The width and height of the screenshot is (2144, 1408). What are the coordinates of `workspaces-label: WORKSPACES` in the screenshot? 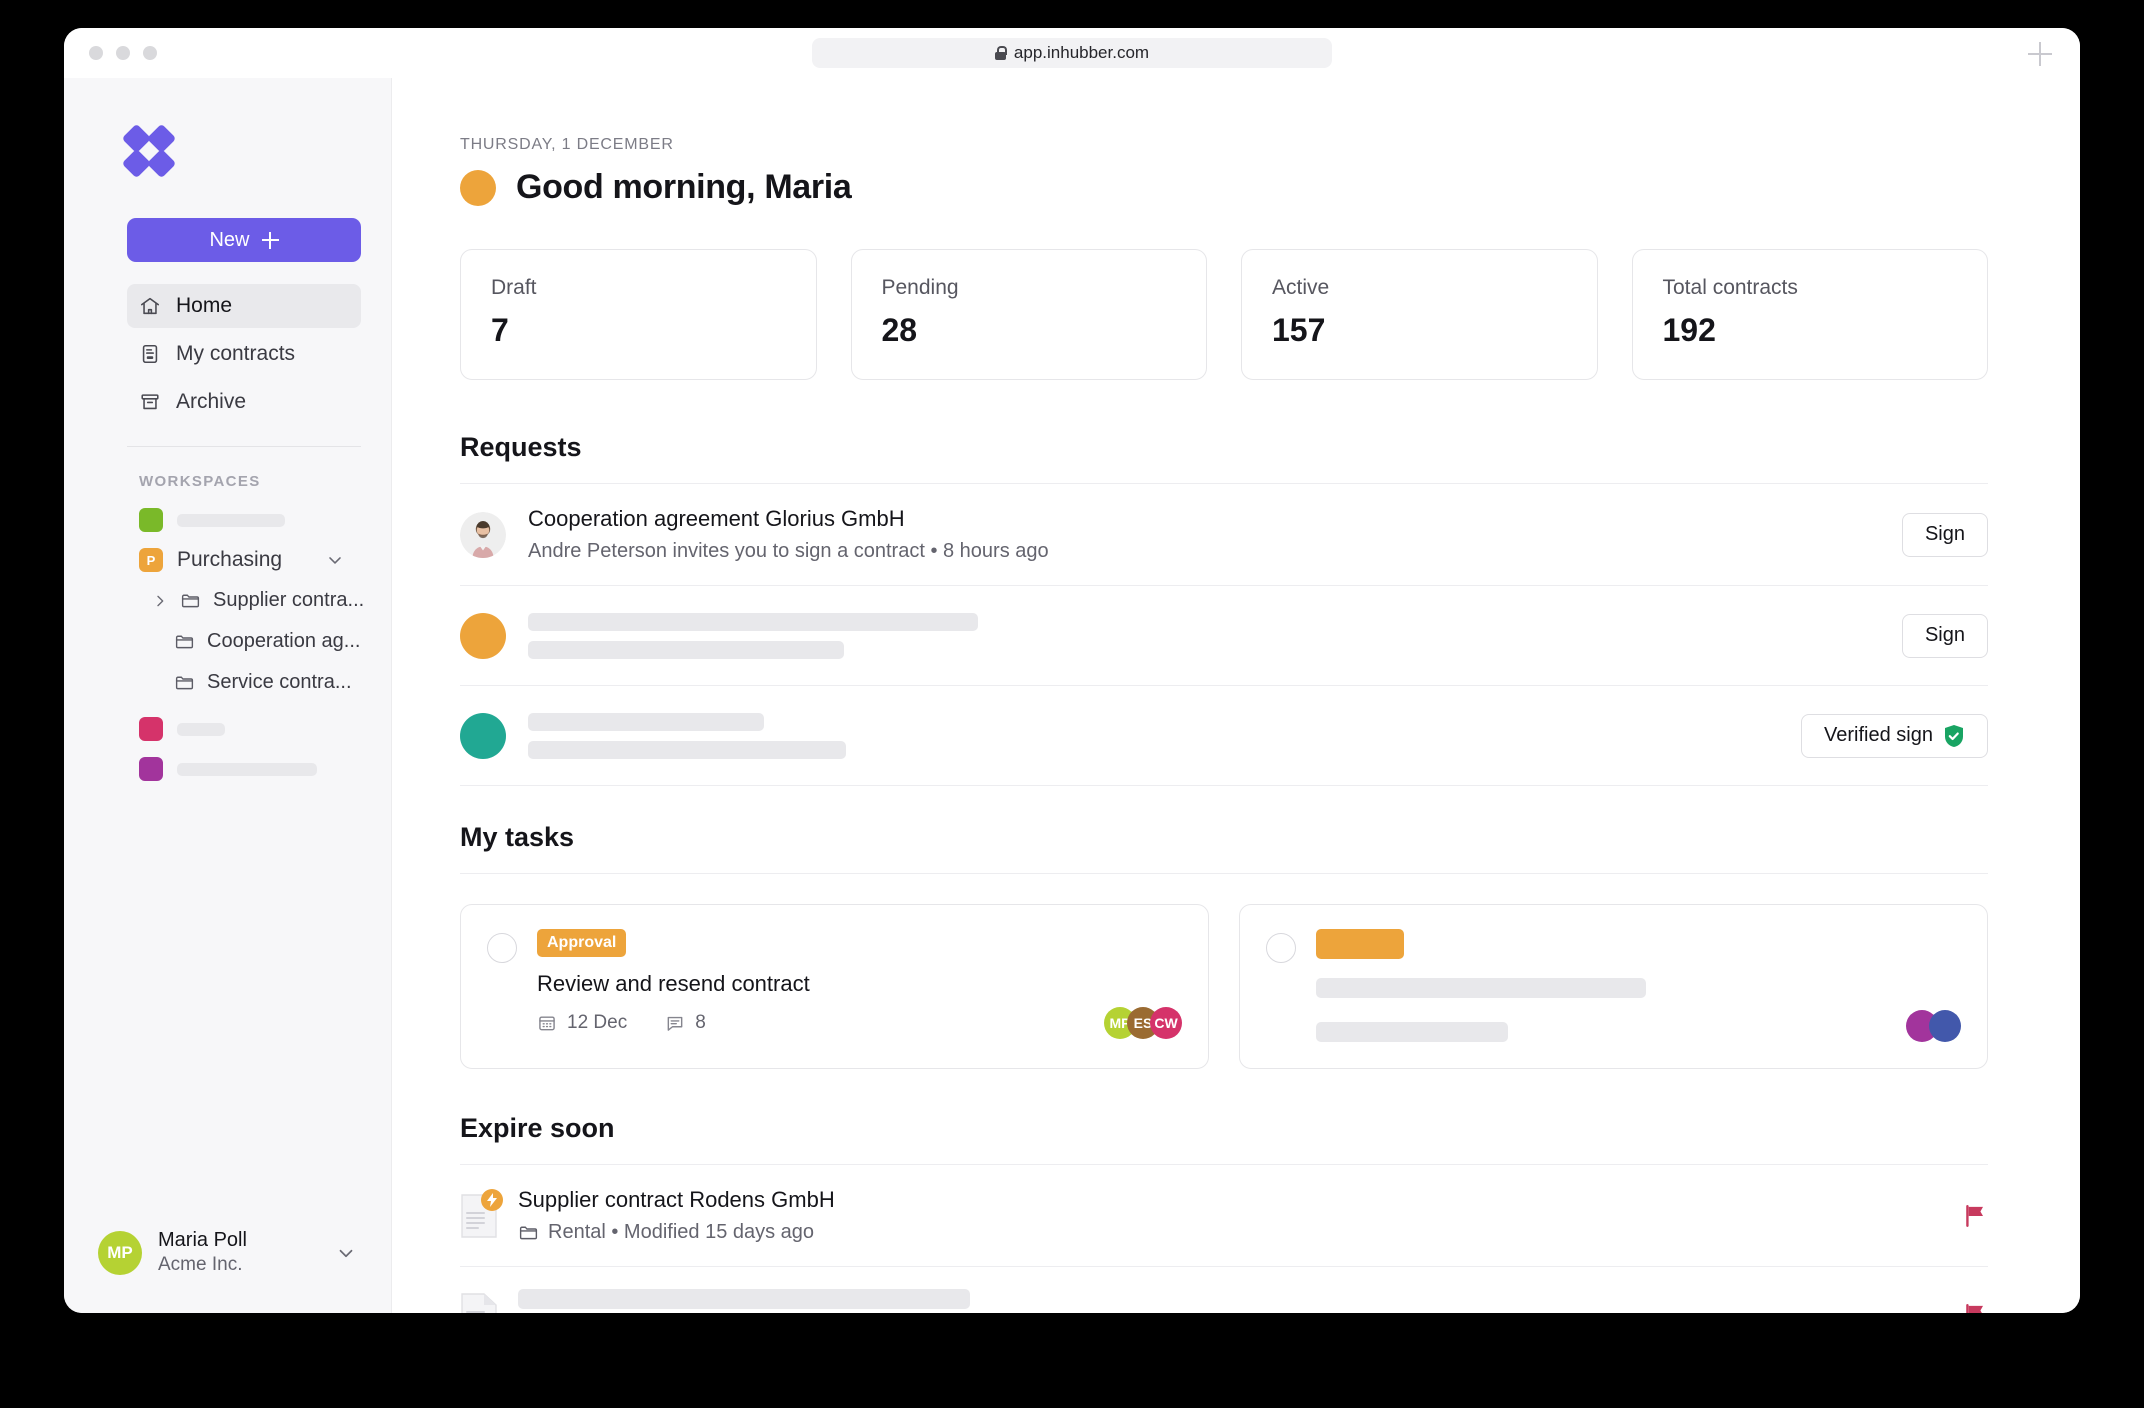 It's located at (200, 481).